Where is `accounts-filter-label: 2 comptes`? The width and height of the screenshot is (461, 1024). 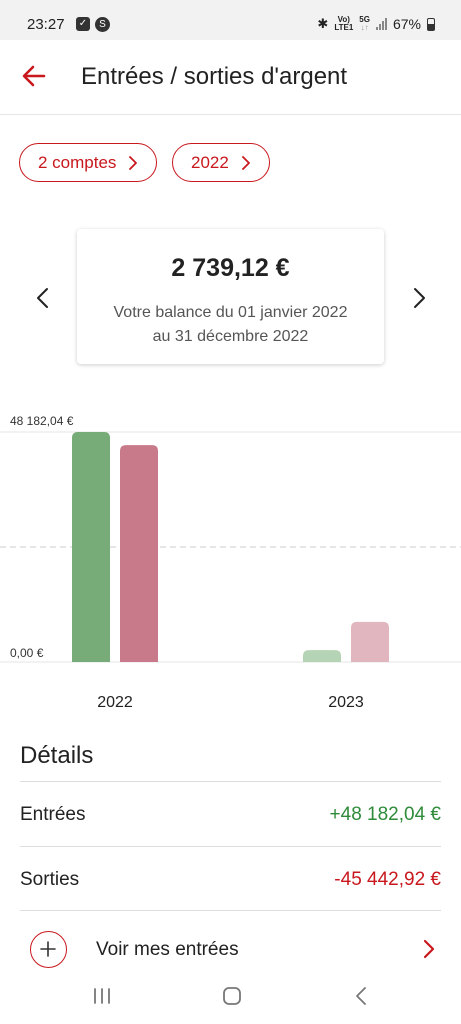
accounts-filter-label: 2 comptes is located at coordinates (77, 162).